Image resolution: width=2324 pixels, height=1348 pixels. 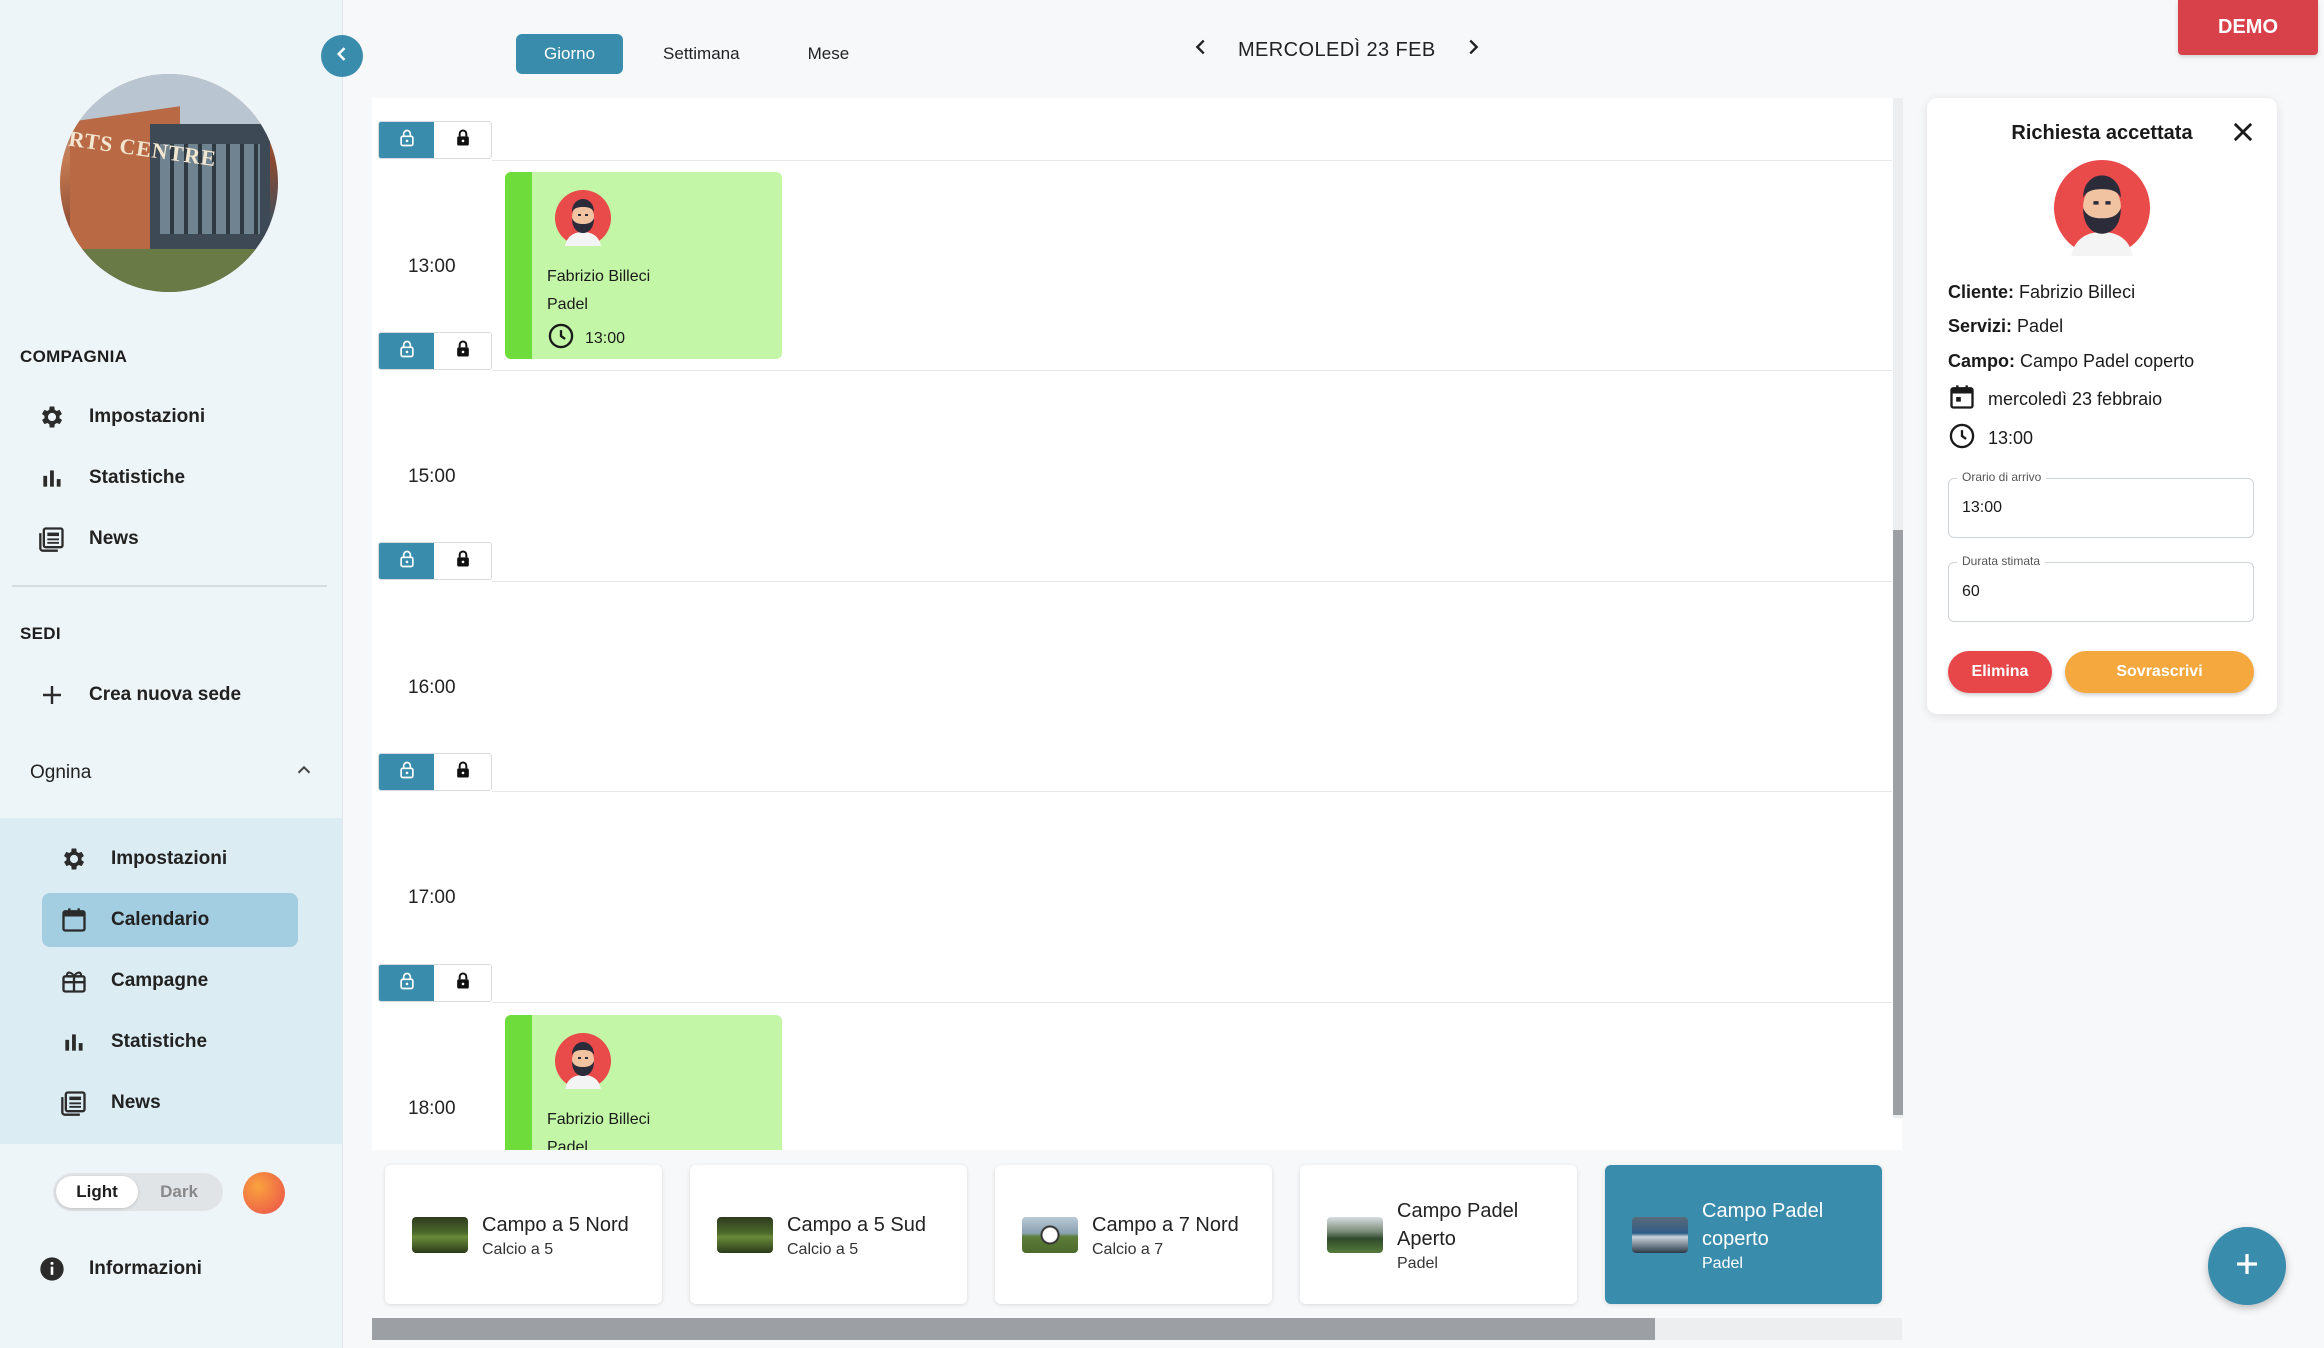 I want to click on sidebar-item-company-stats: Statistiche, so click(x=111, y=478).